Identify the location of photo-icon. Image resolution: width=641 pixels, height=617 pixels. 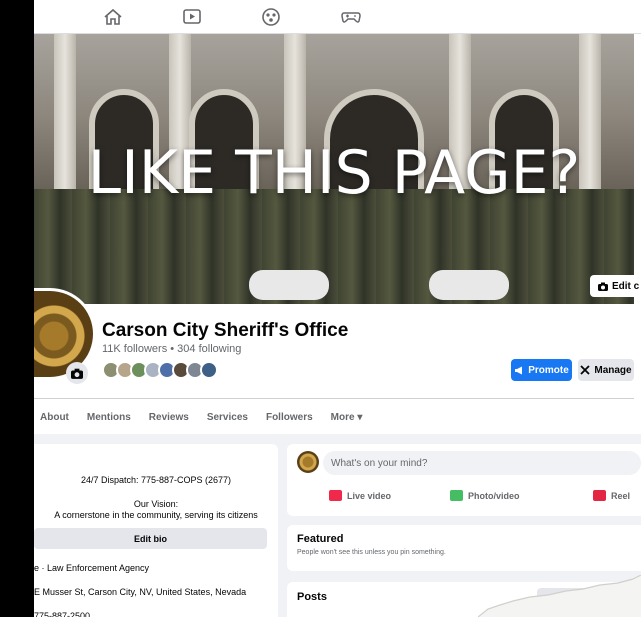
(456, 495).